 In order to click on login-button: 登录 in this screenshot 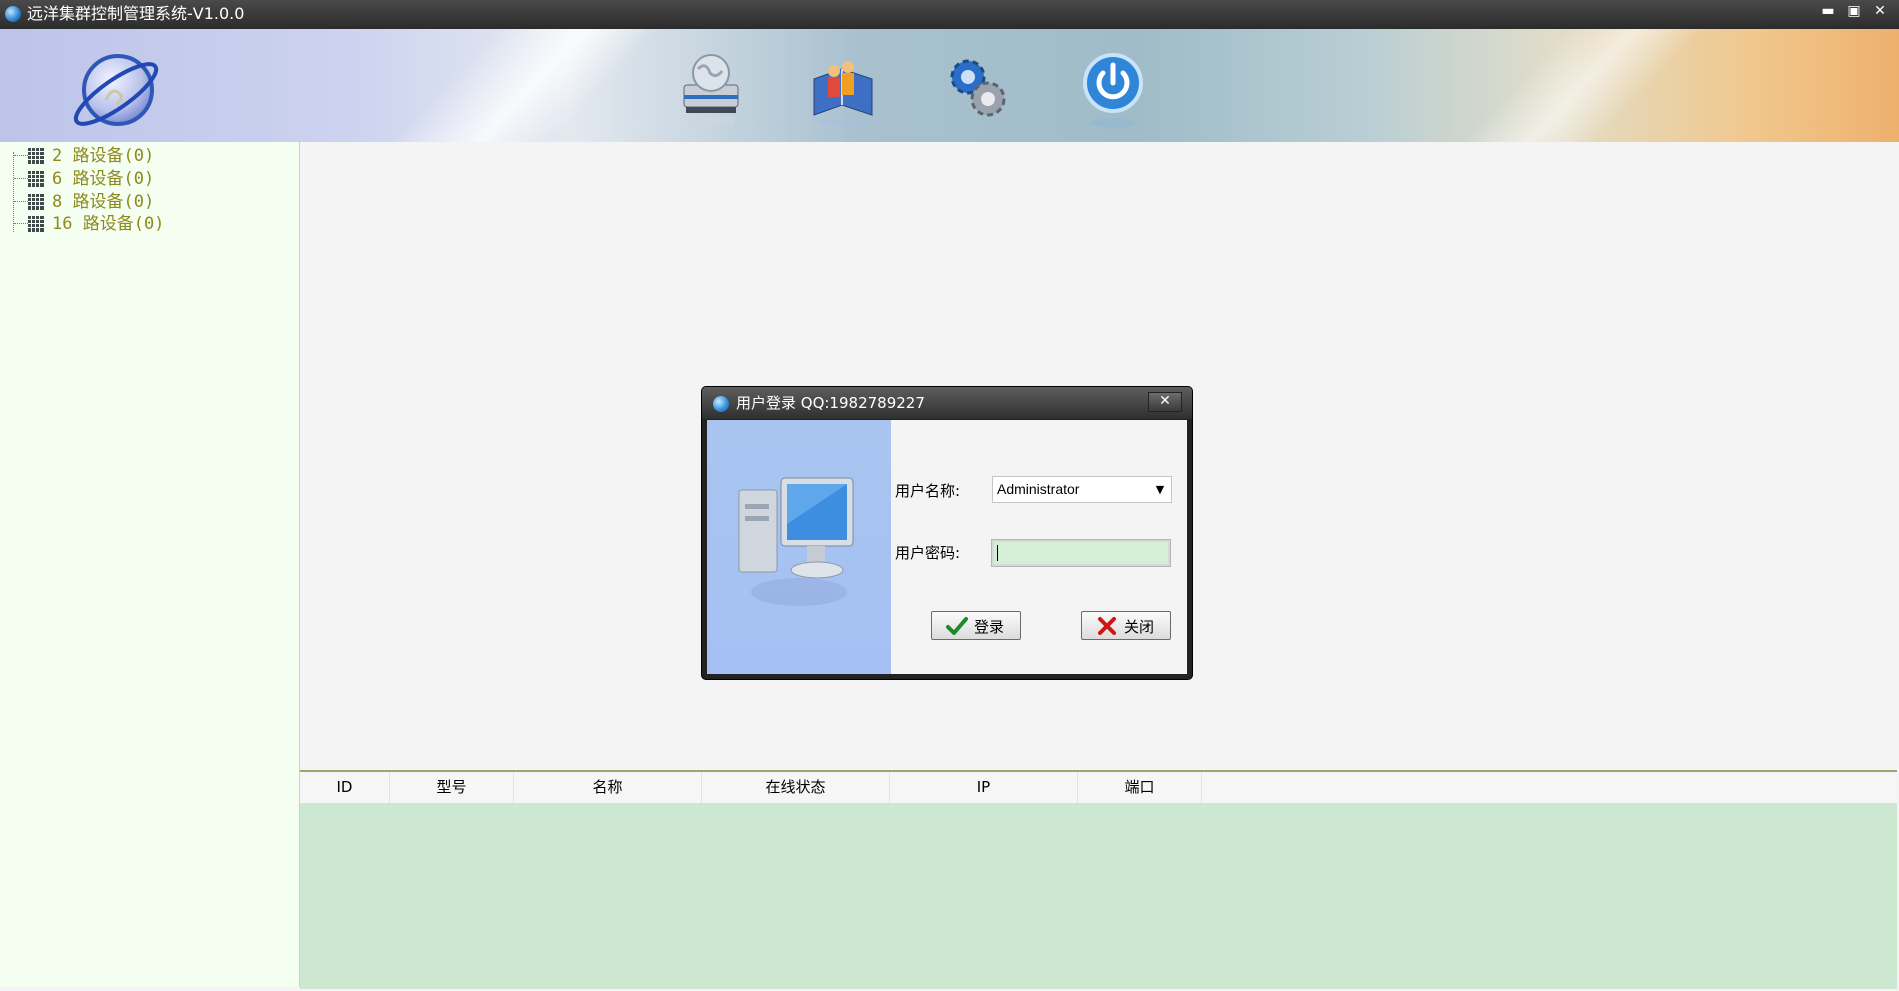, I will do `click(976, 625)`.